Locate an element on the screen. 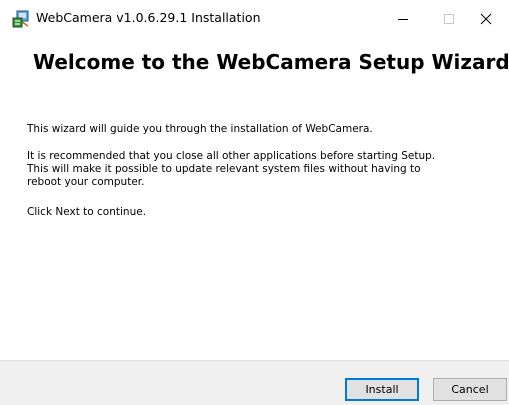 Image resolution: width=509 pixels, height=405 pixels. minimize-icon is located at coordinates (403, 19).